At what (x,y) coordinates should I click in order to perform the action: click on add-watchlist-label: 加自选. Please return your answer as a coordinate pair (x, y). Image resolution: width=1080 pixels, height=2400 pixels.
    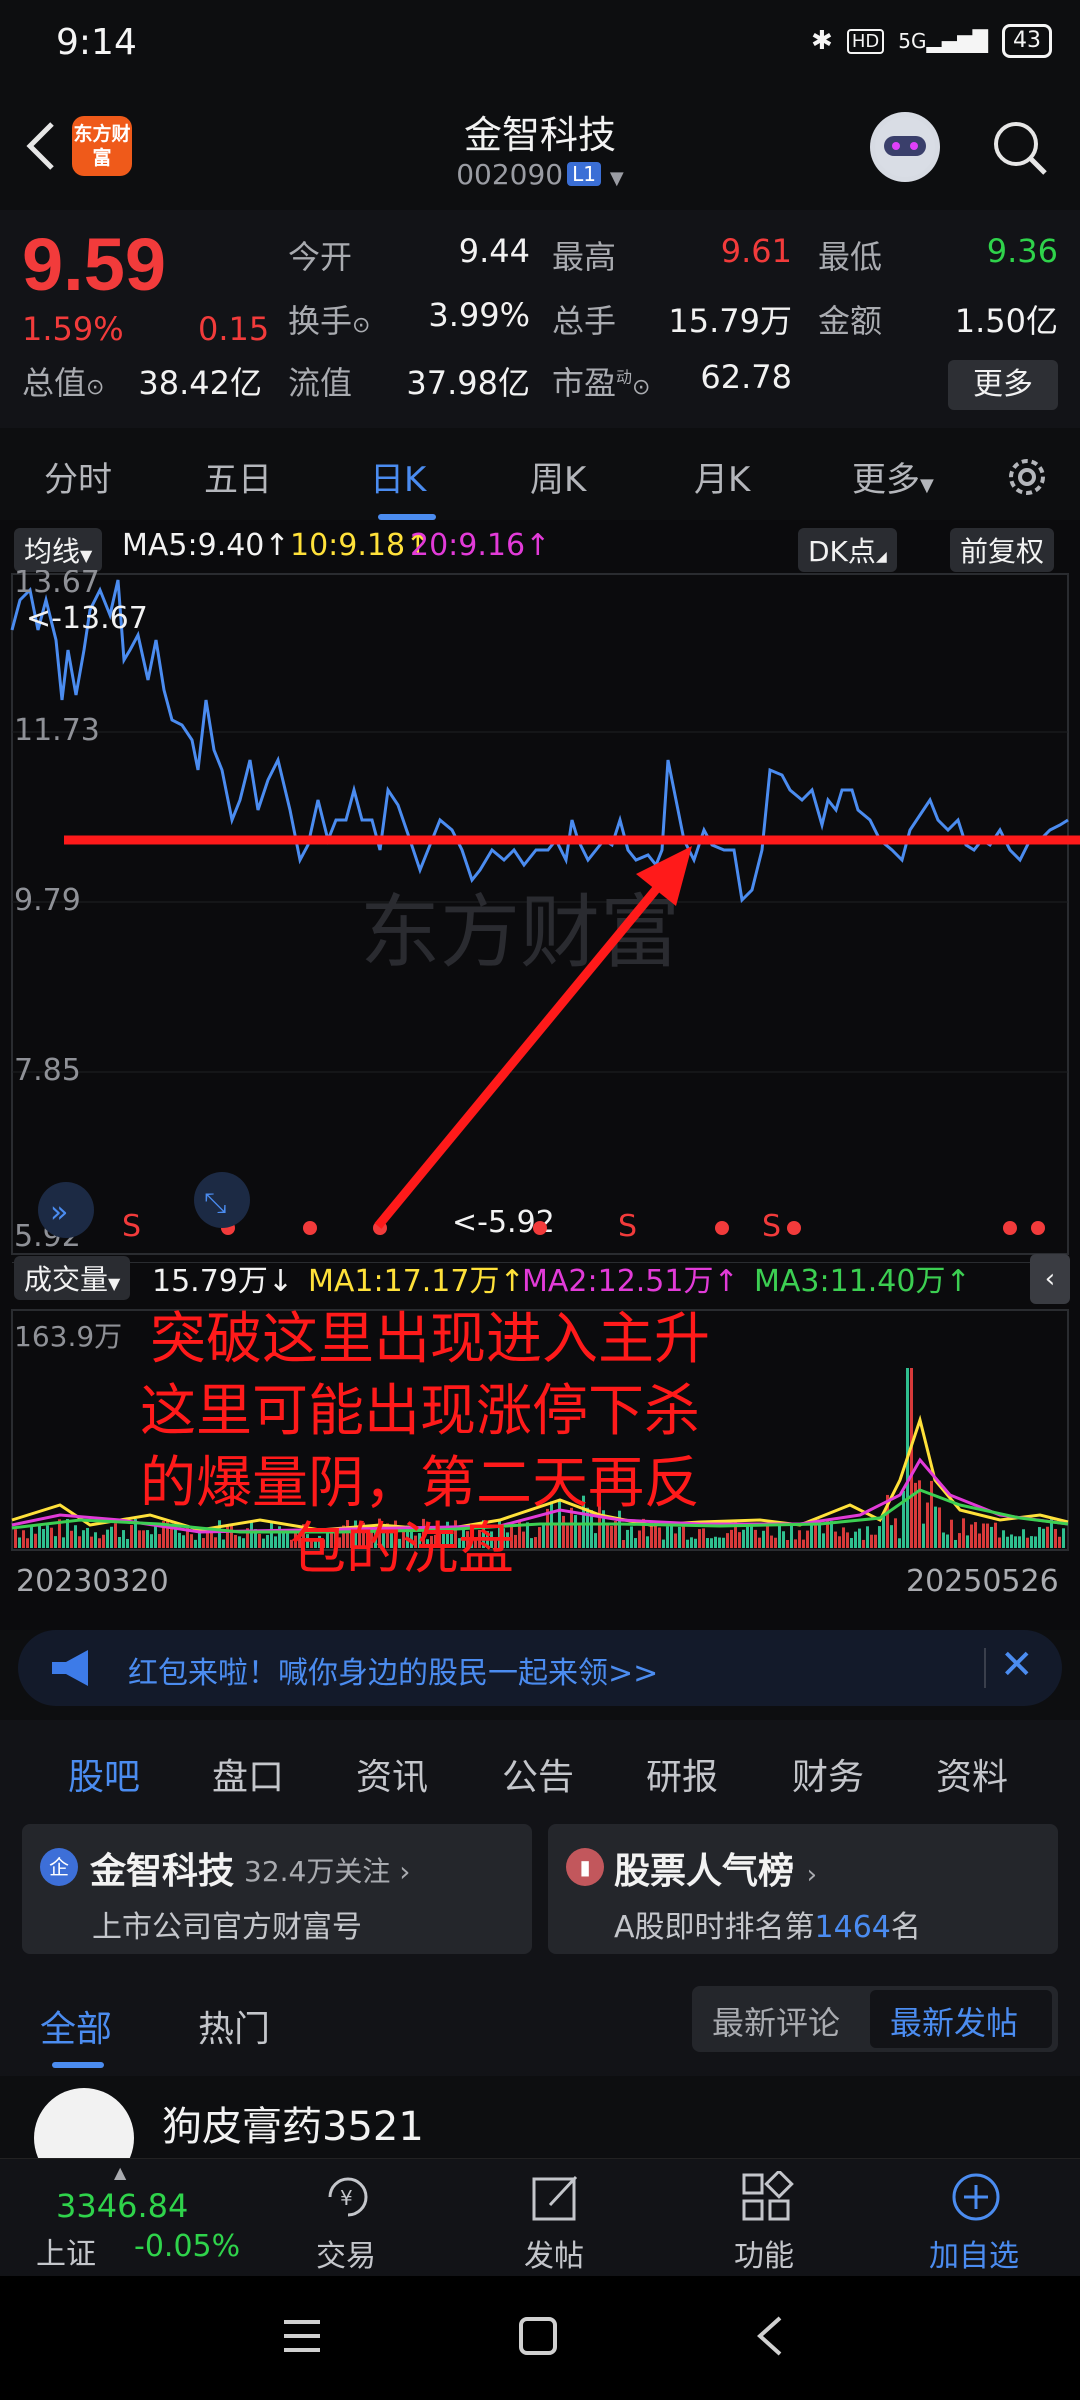
    Looking at the image, I should click on (974, 2256).